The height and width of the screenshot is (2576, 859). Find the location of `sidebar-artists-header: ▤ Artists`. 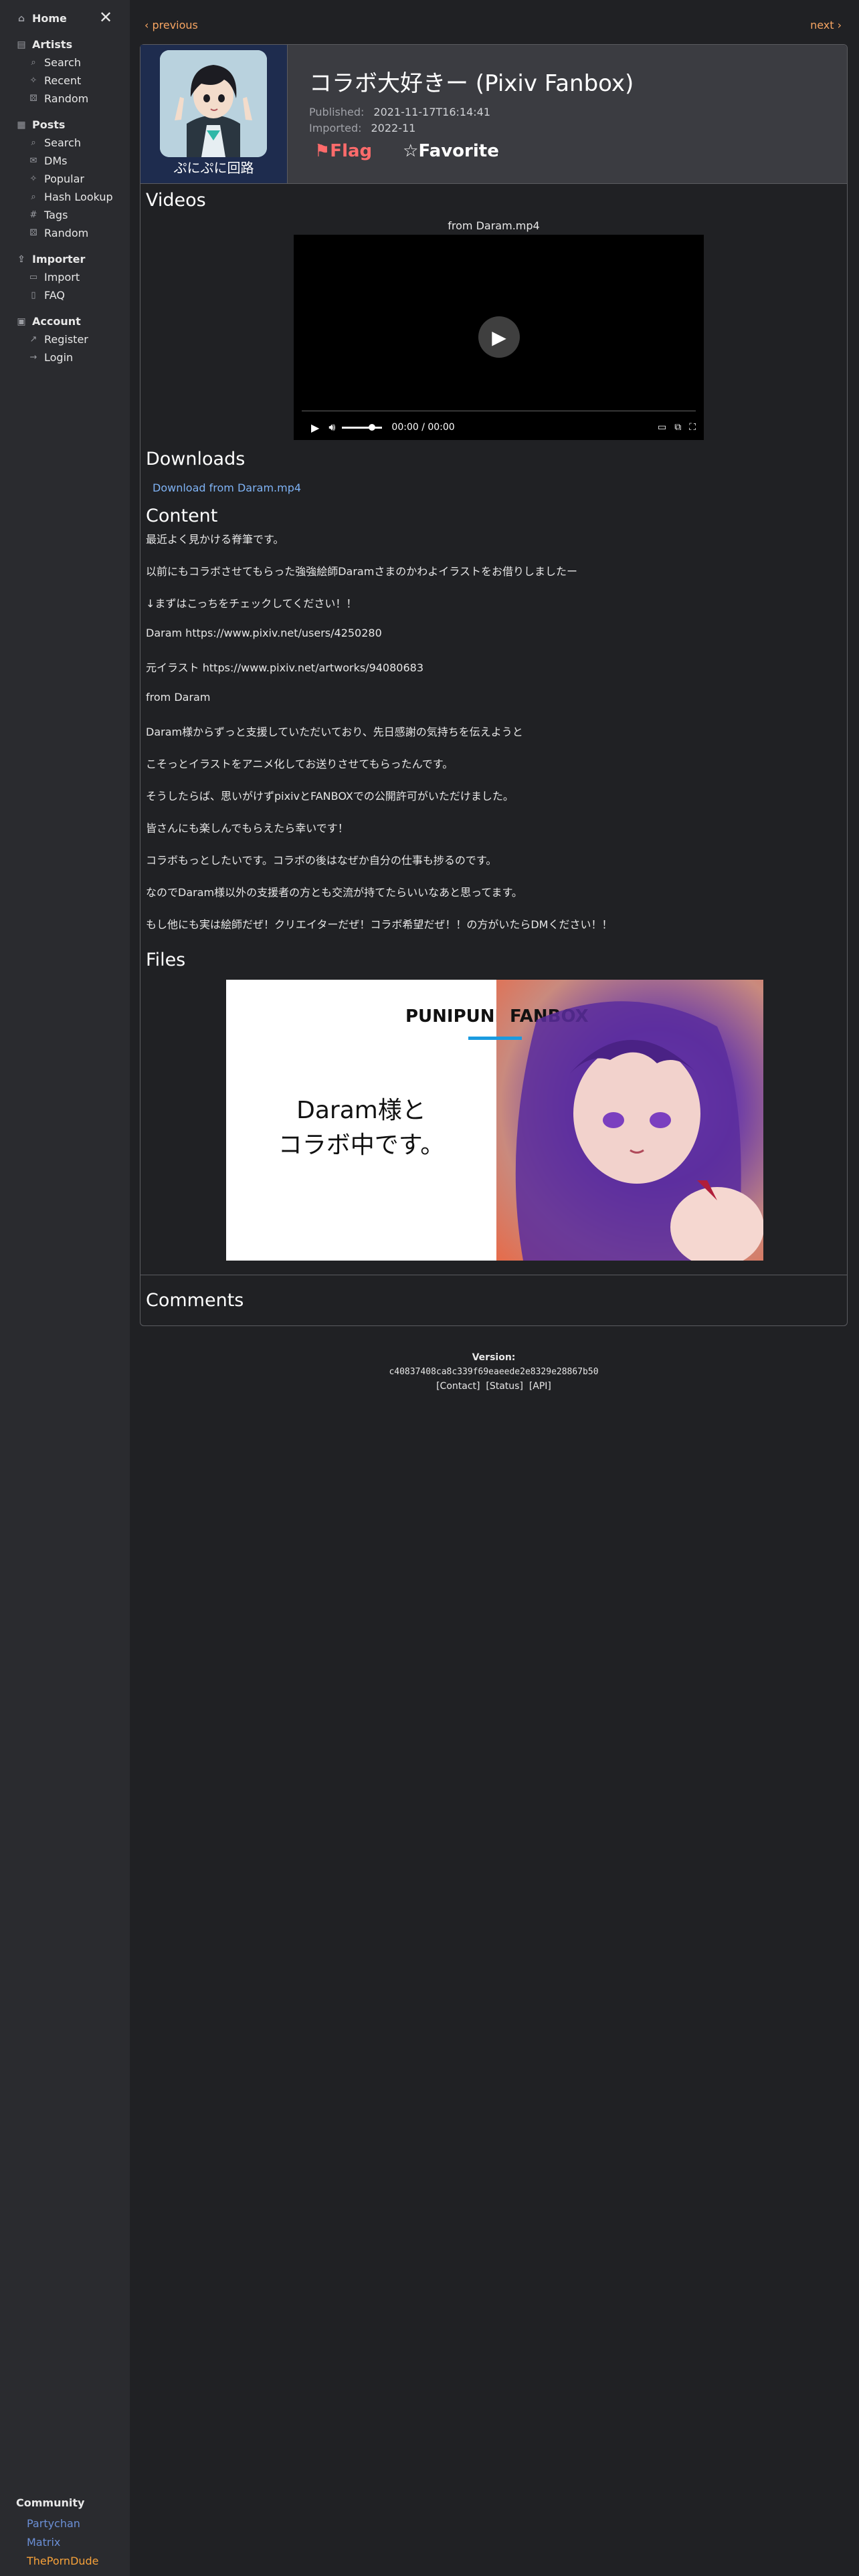

sidebar-artists-header: ▤ Artists is located at coordinates (65, 44).